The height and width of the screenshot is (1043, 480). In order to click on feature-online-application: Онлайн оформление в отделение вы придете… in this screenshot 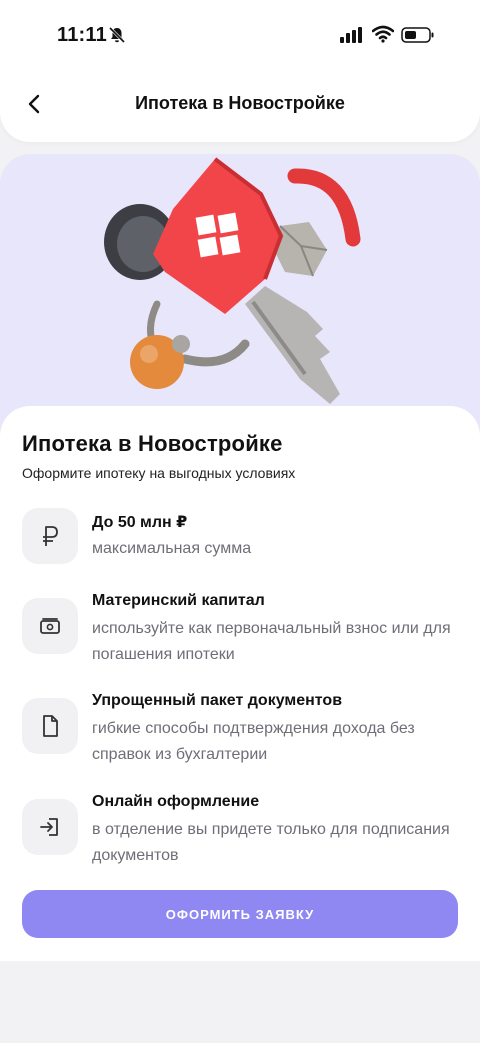, I will do `click(242, 830)`.